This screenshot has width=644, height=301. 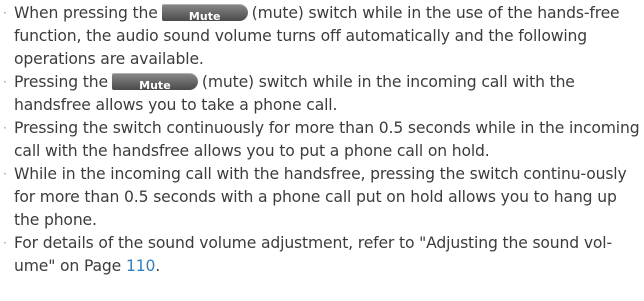 What do you see at coordinates (86, 13) in the screenshot?
I see `text-before-button: When pressing the` at bounding box center [86, 13].